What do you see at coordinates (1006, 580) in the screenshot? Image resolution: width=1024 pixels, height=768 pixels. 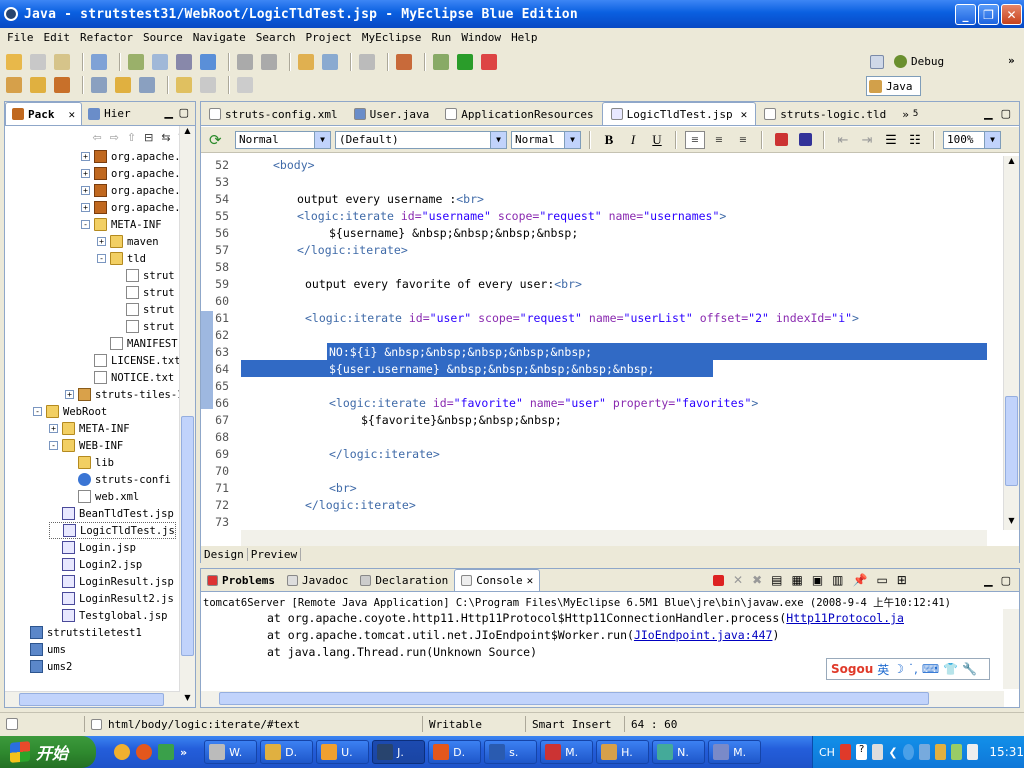 I see `maximize-view-icon: ▢` at bounding box center [1006, 580].